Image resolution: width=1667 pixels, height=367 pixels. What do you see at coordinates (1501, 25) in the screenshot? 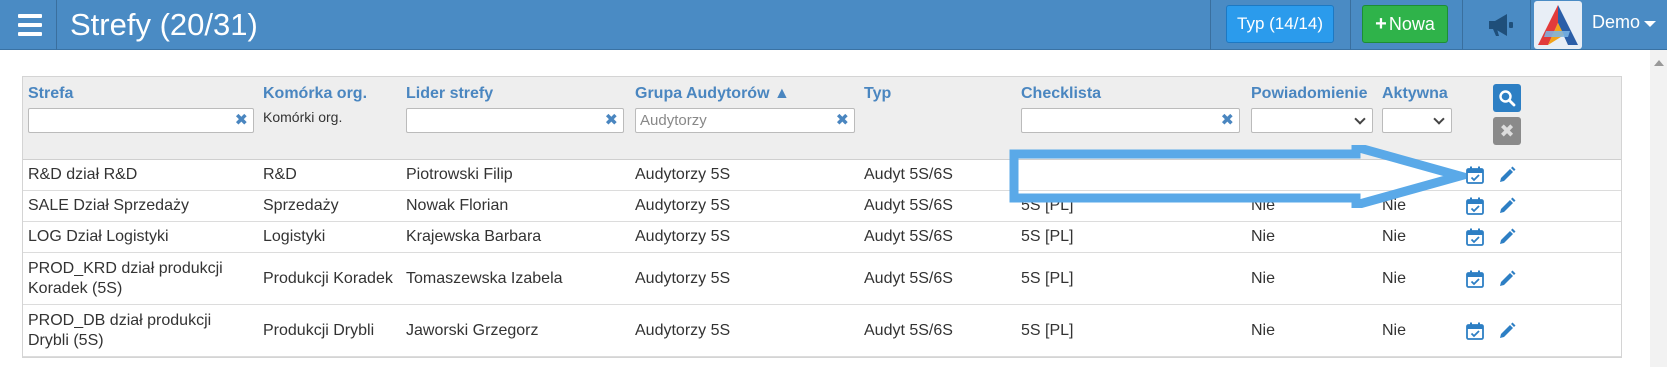
I see `megaphone-icon` at bounding box center [1501, 25].